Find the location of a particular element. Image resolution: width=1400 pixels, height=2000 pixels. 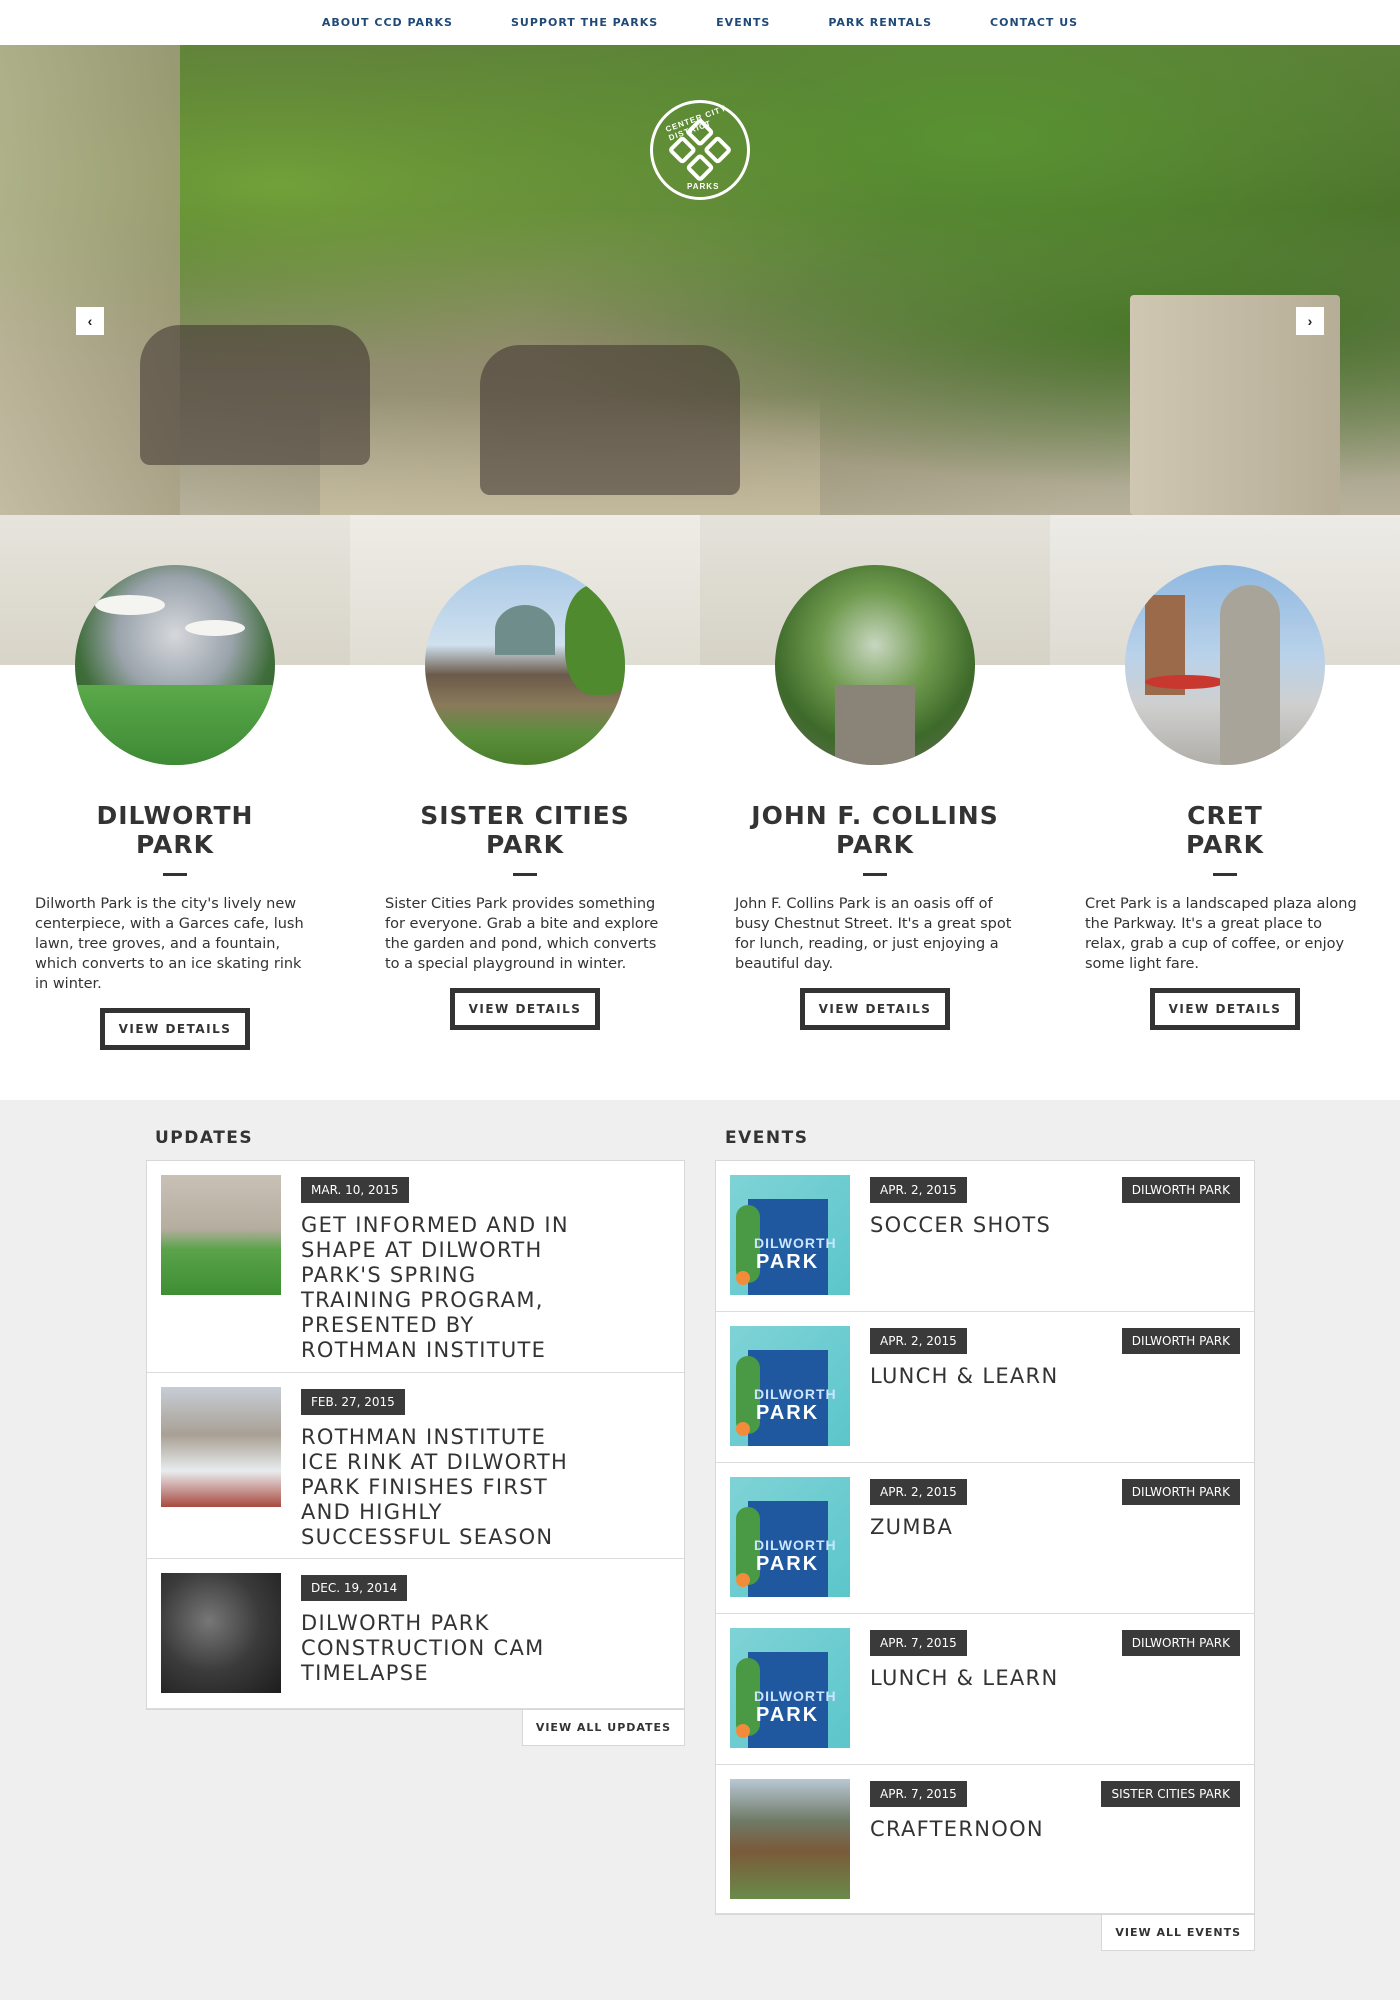

update-title: DILWORTH PARK CONSTRUCTION CAM TIMELAPSE is located at coordinates (436, 1648).